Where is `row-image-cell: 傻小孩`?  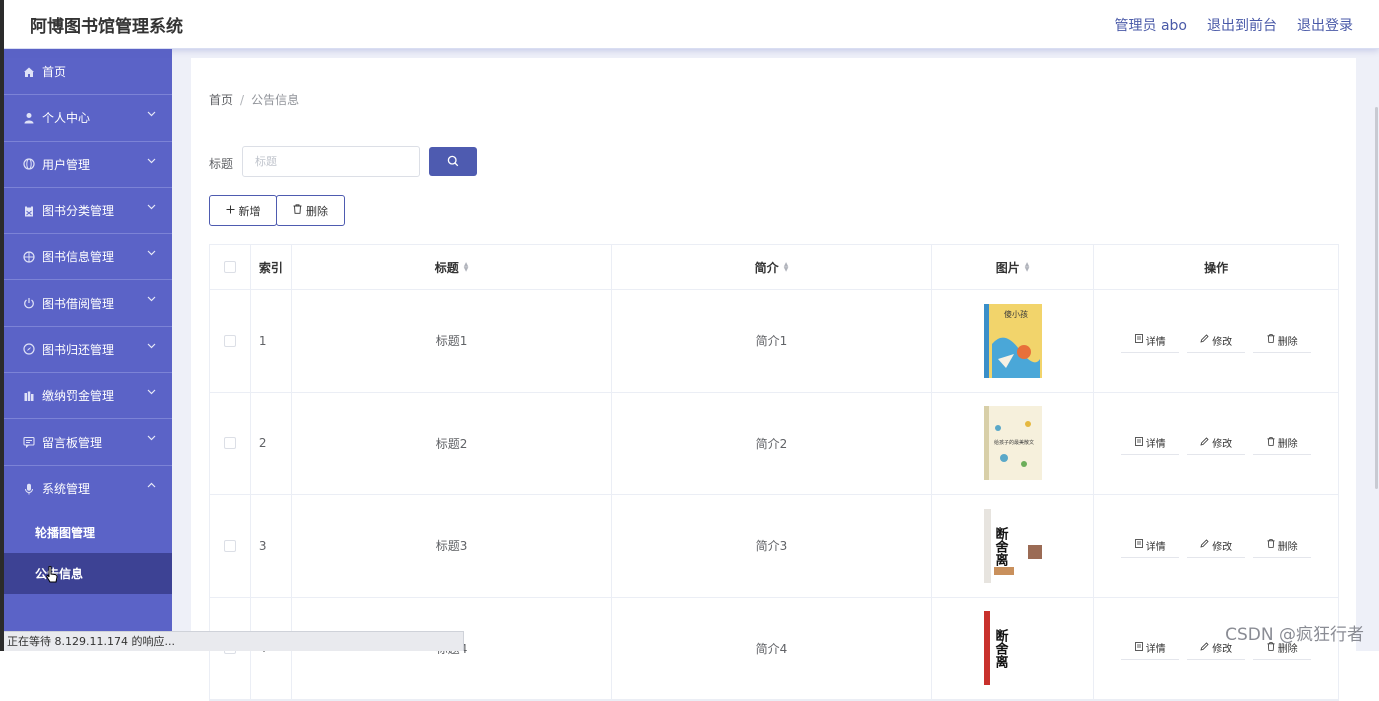 row-image-cell: 傻小孩 is located at coordinates (1013, 341).